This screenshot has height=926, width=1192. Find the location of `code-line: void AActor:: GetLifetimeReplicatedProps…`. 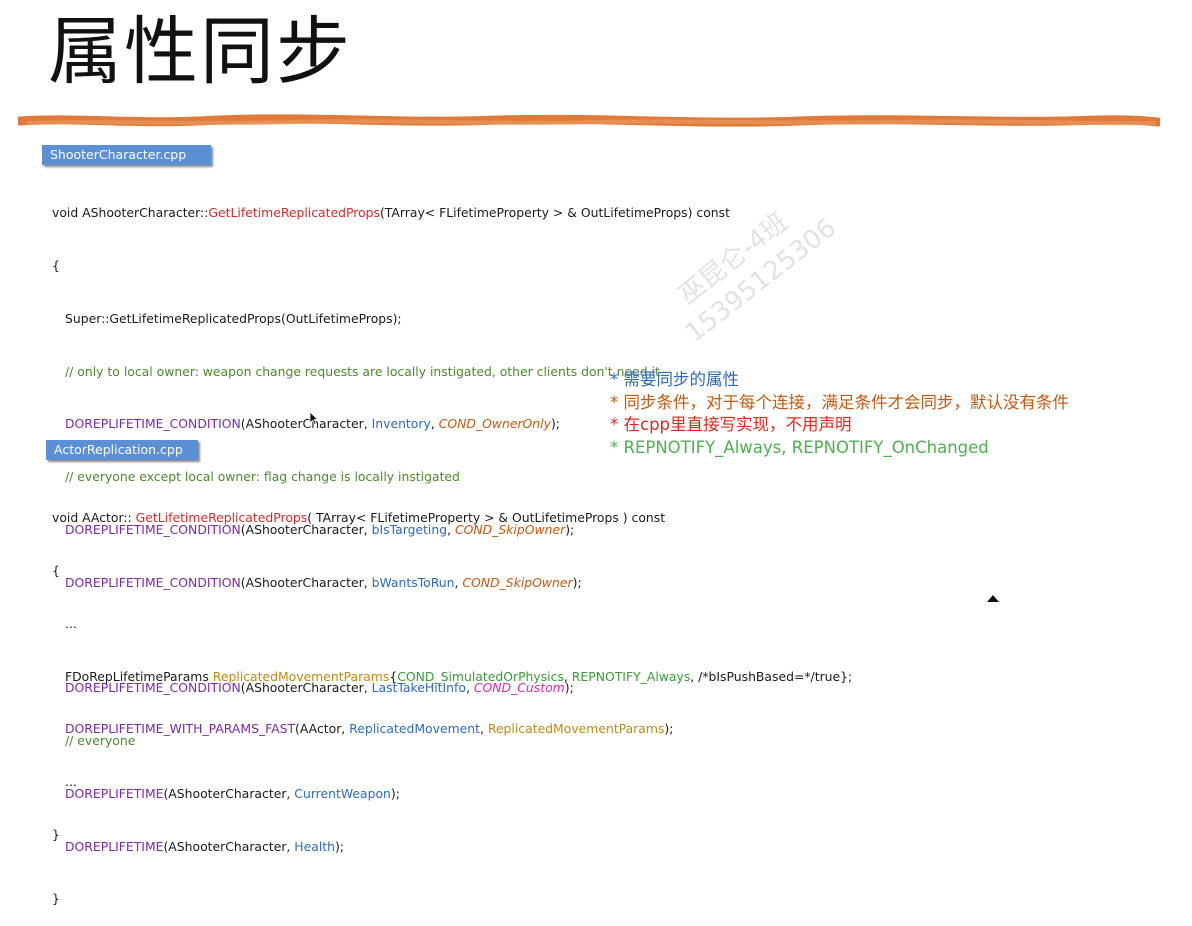

code-line: void AActor:: GetLifetimeReplicatedProps… is located at coordinates (452, 518).